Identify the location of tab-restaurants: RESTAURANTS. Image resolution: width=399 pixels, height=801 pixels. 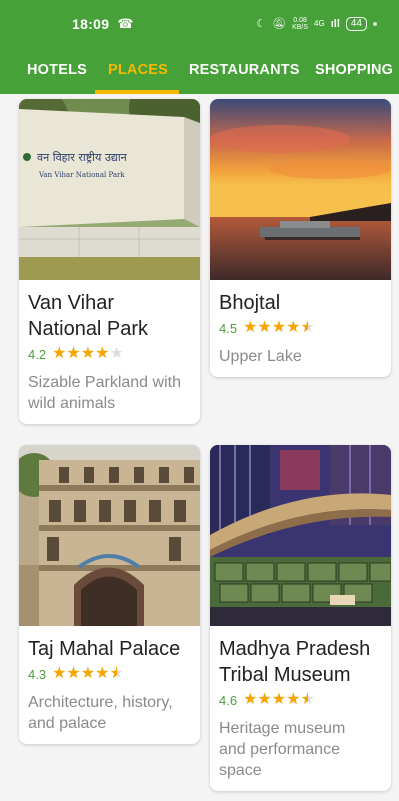
(244, 70).